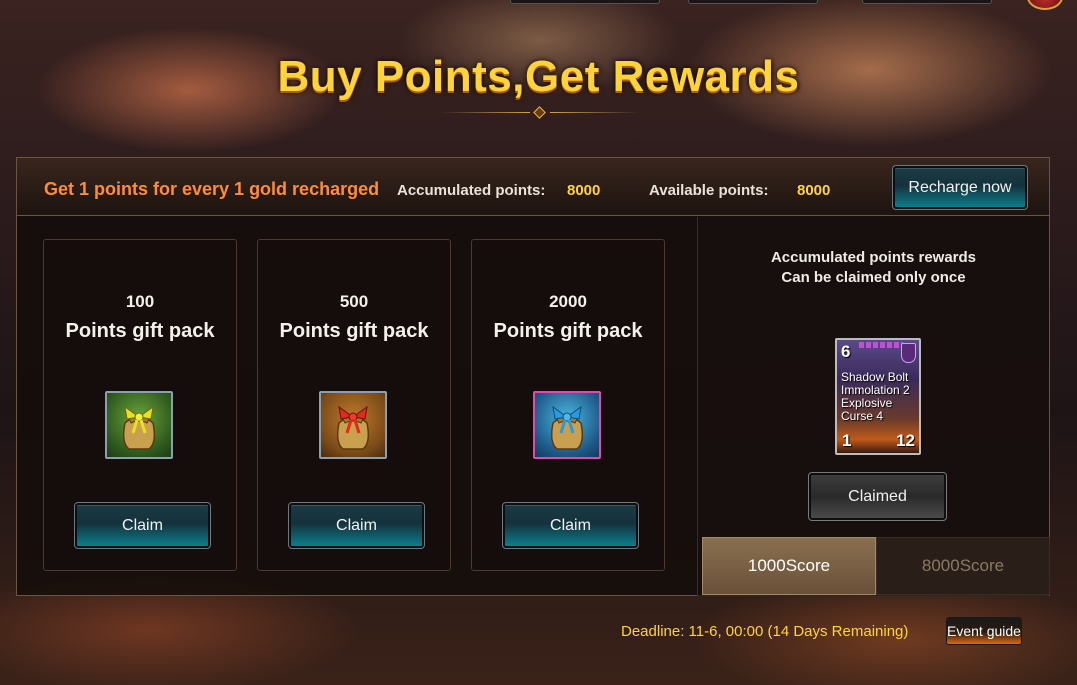 This screenshot has height=685, width=1077. I want to click on gift-pack-card: 500 Points gift pack Claim, so click(354, 405).